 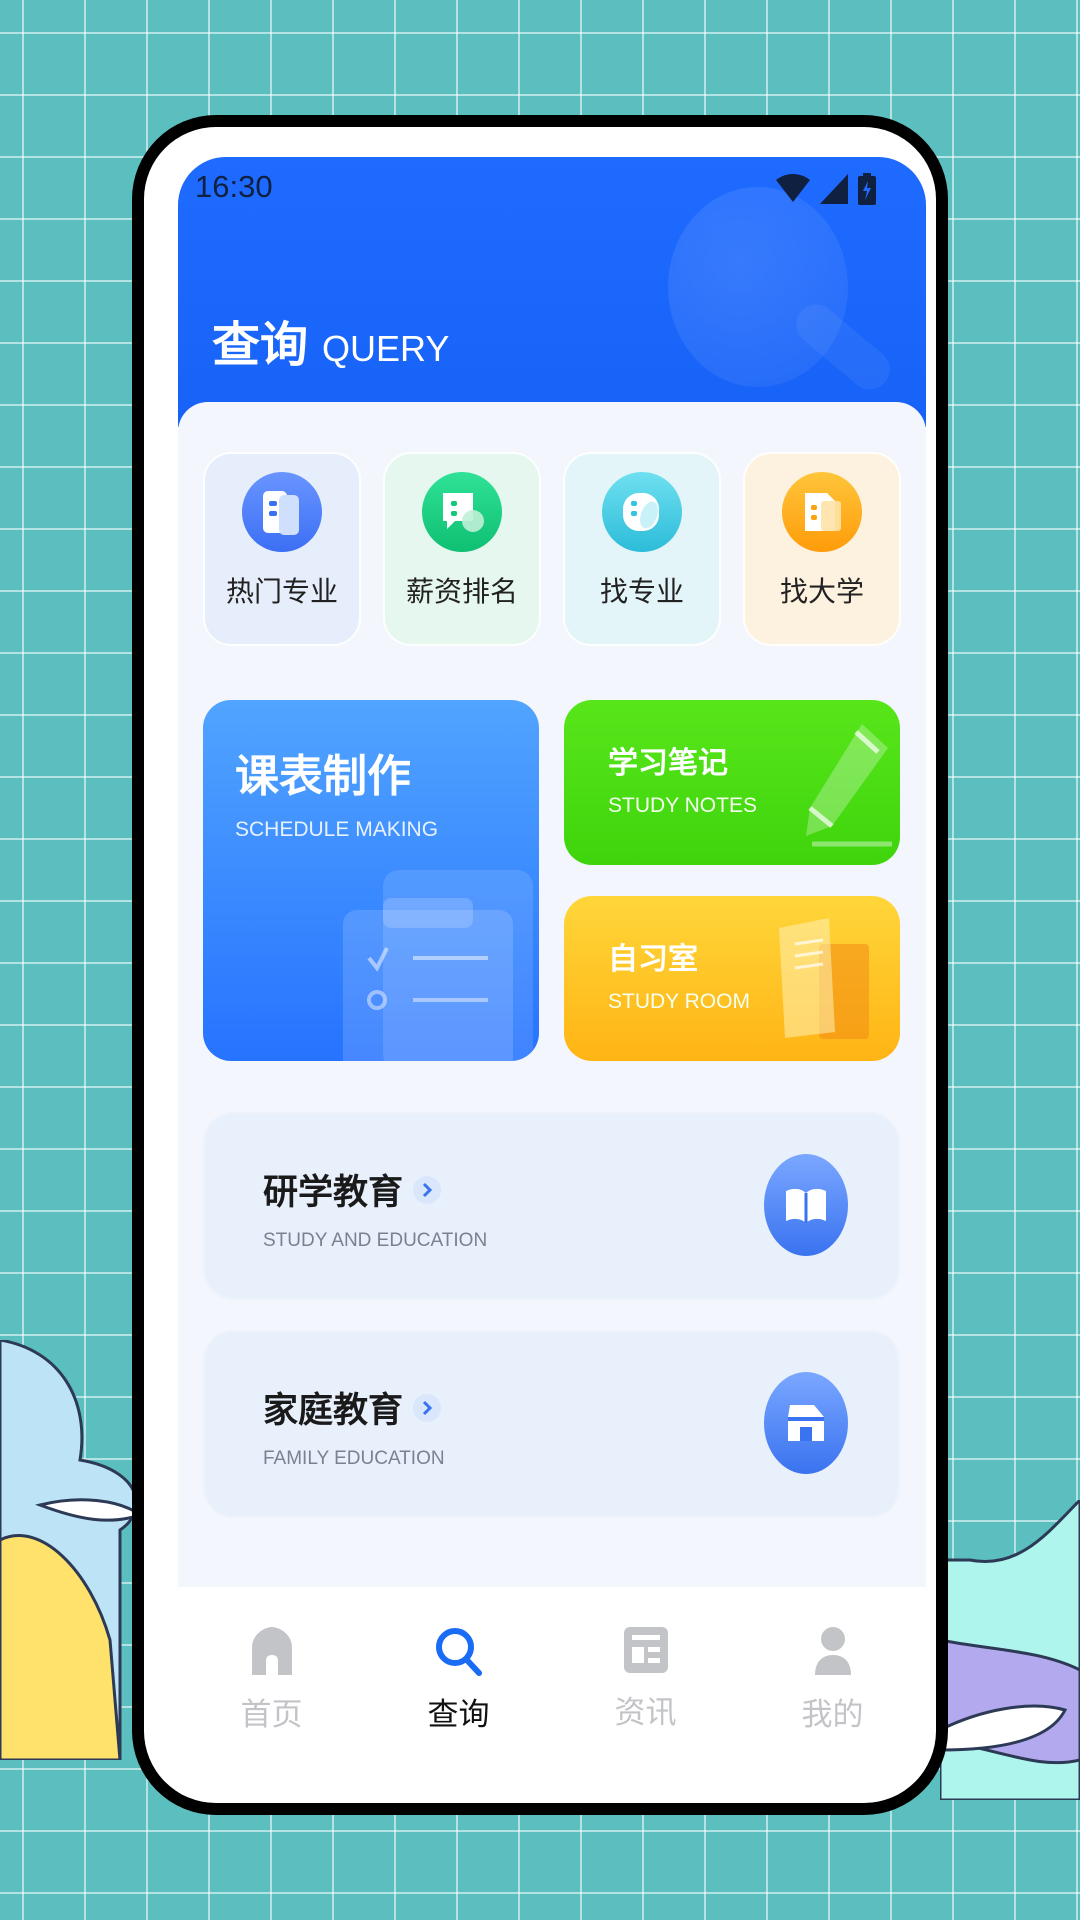 What do you see at coordinates (682, 805) in the screenshot?
I see `study-notes-subtitle: STUDY NOTES` at bounding box center [682, 805].